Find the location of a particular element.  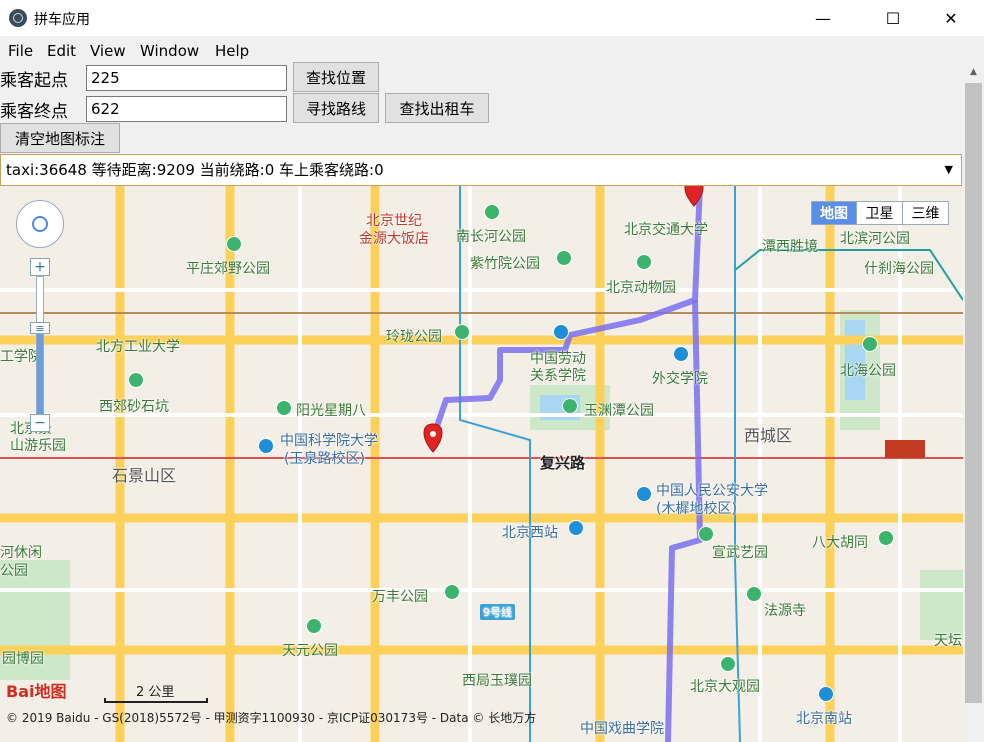

find-route-button: 寻找路线 is located at coordinates (336, 108).